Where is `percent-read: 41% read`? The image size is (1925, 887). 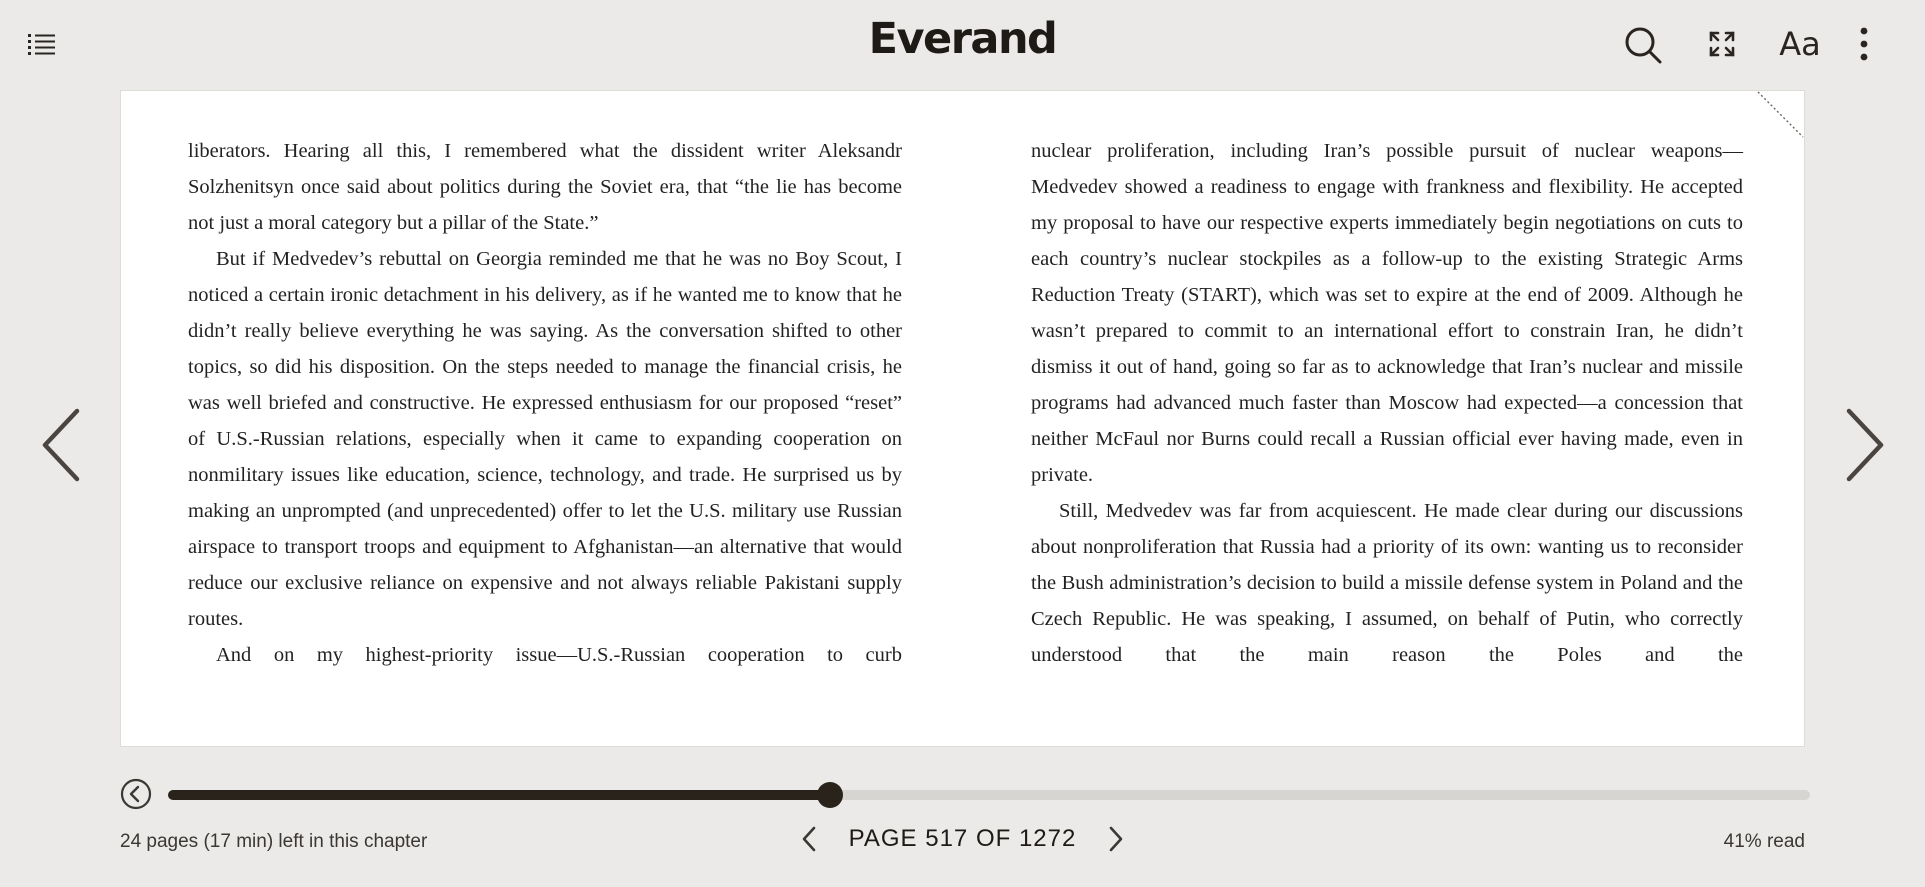
percent-read: 41% read is located at coordinates (1764, 841).